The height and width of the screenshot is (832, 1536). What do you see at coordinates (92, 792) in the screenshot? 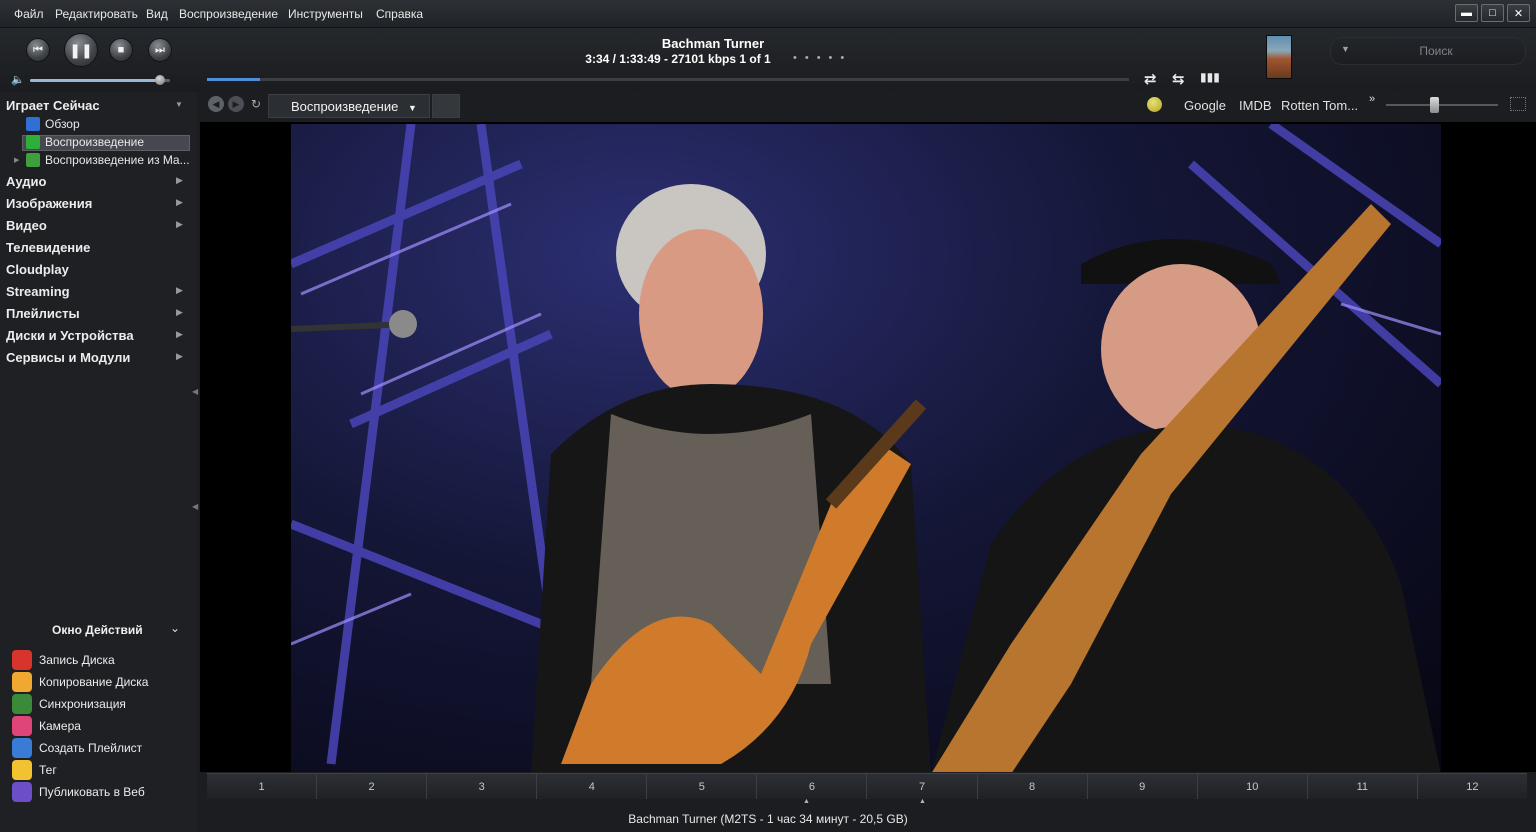
I see `action-label: Публиковать в Веб` at bounding box center [92, 792].